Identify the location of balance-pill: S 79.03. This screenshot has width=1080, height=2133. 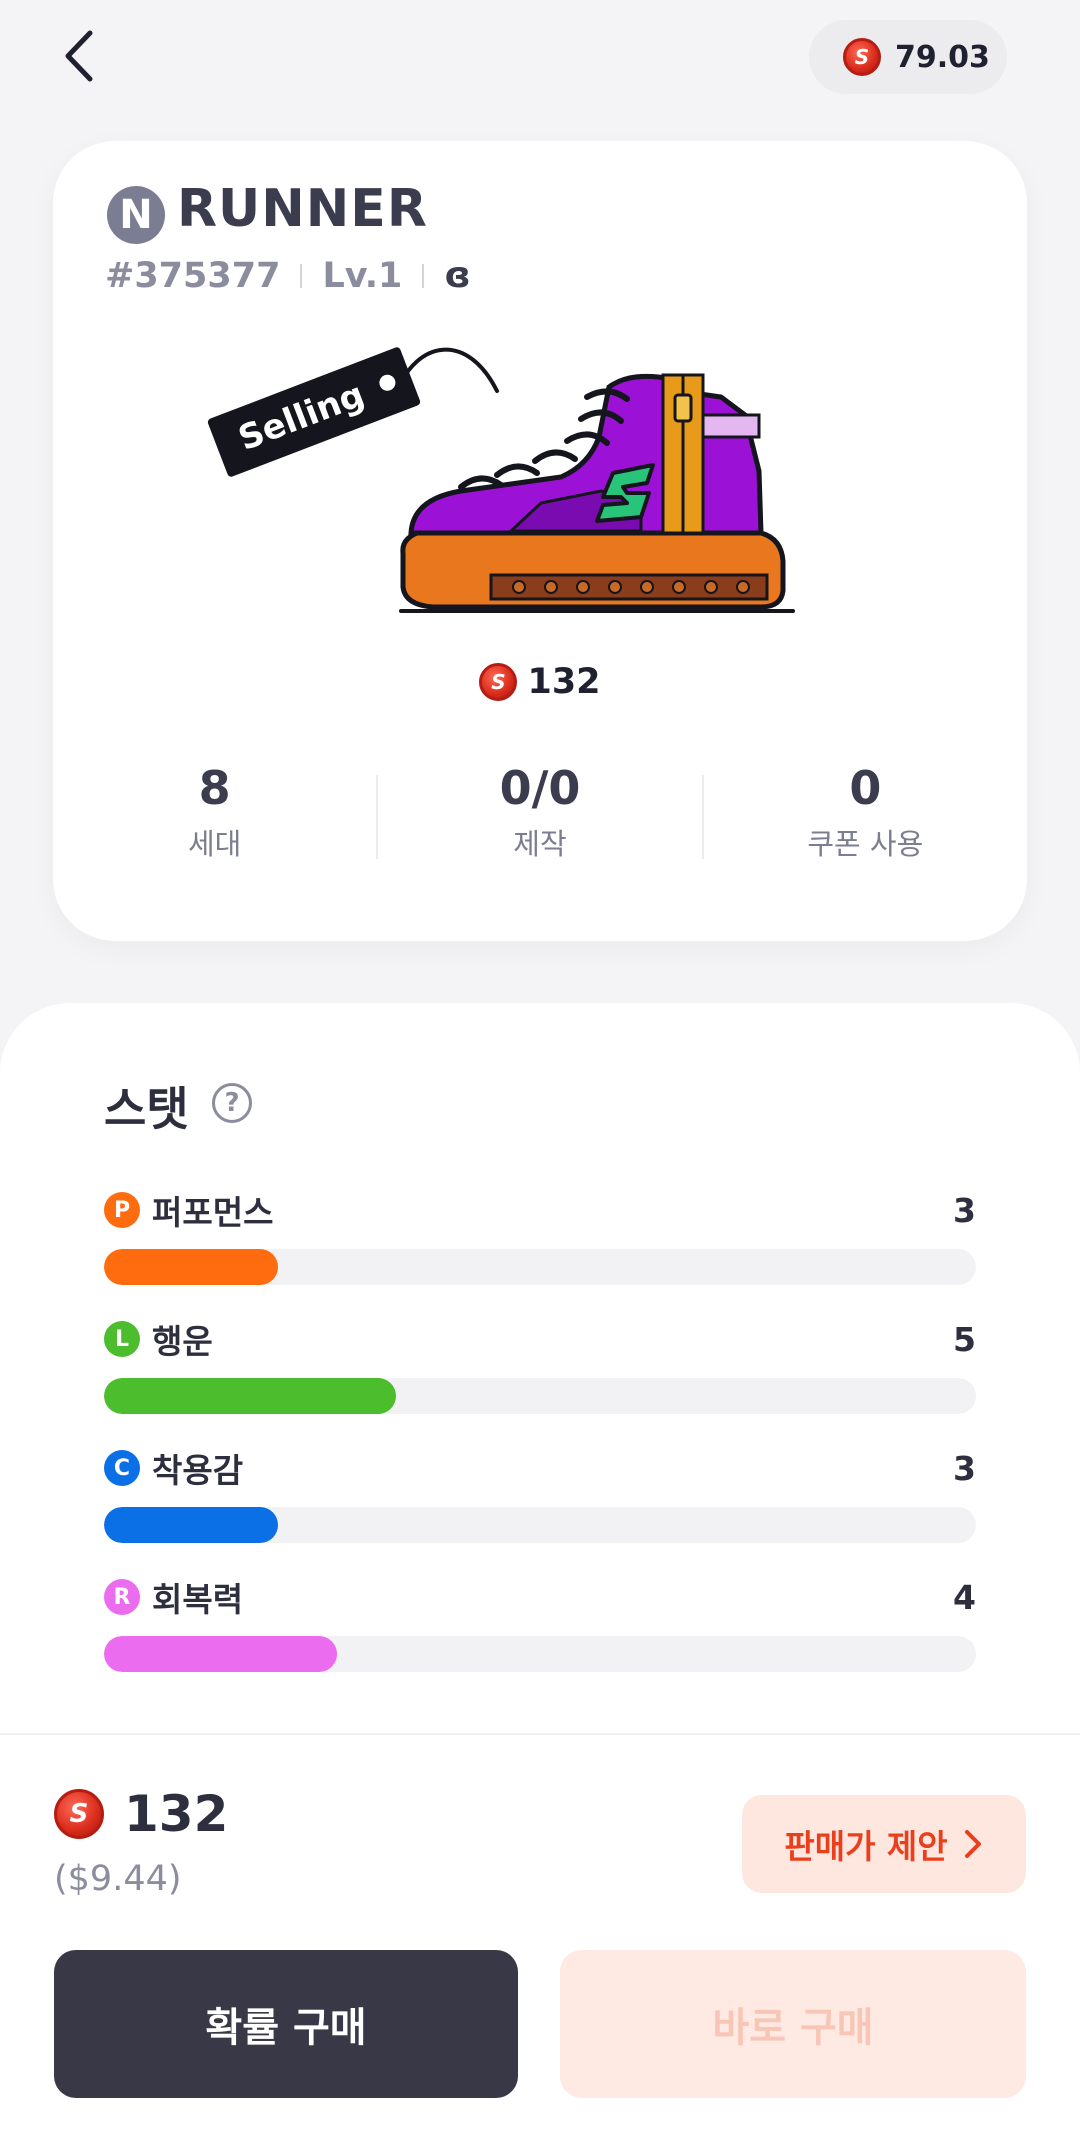
(908, 57).